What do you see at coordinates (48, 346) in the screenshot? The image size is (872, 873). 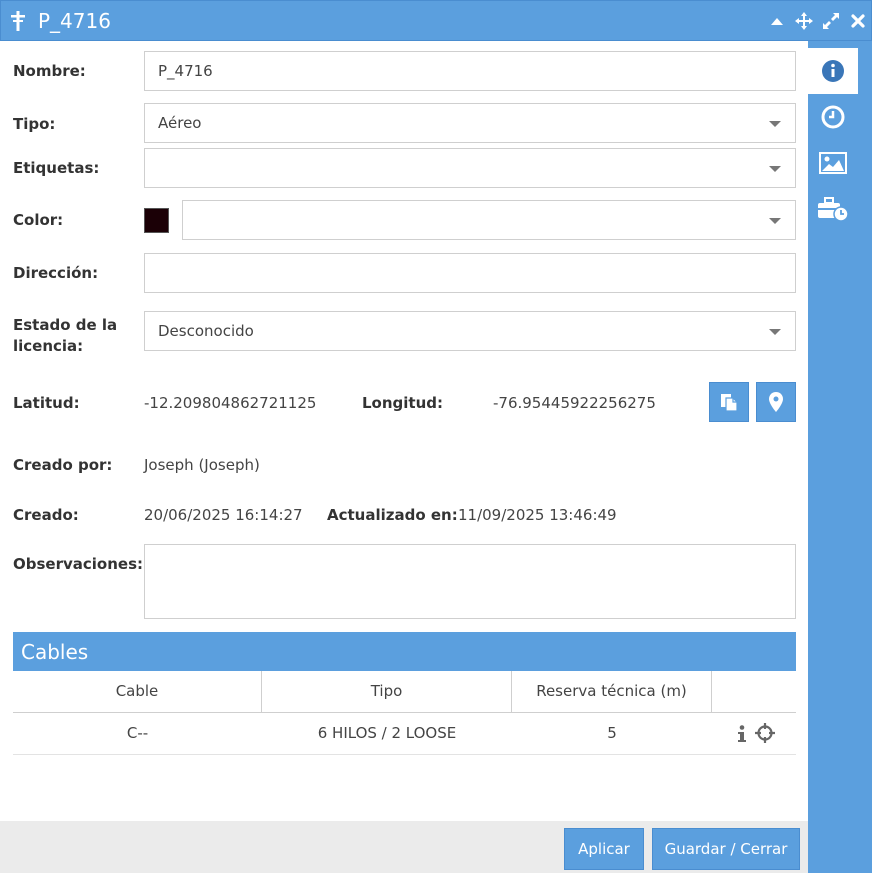 I see `estado-label-line2: licencia:` at bounding box center [48, 346].